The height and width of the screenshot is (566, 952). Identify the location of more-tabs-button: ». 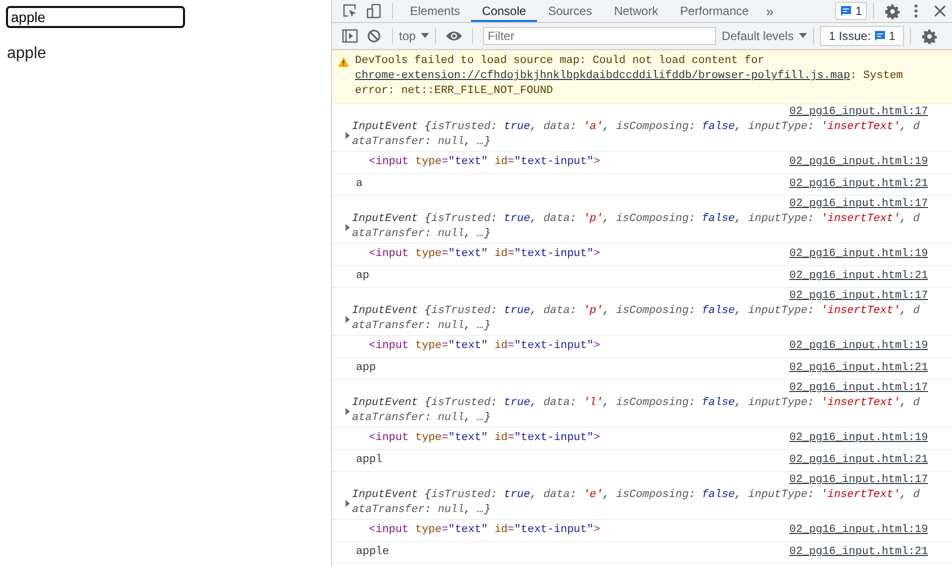
(770, 11).